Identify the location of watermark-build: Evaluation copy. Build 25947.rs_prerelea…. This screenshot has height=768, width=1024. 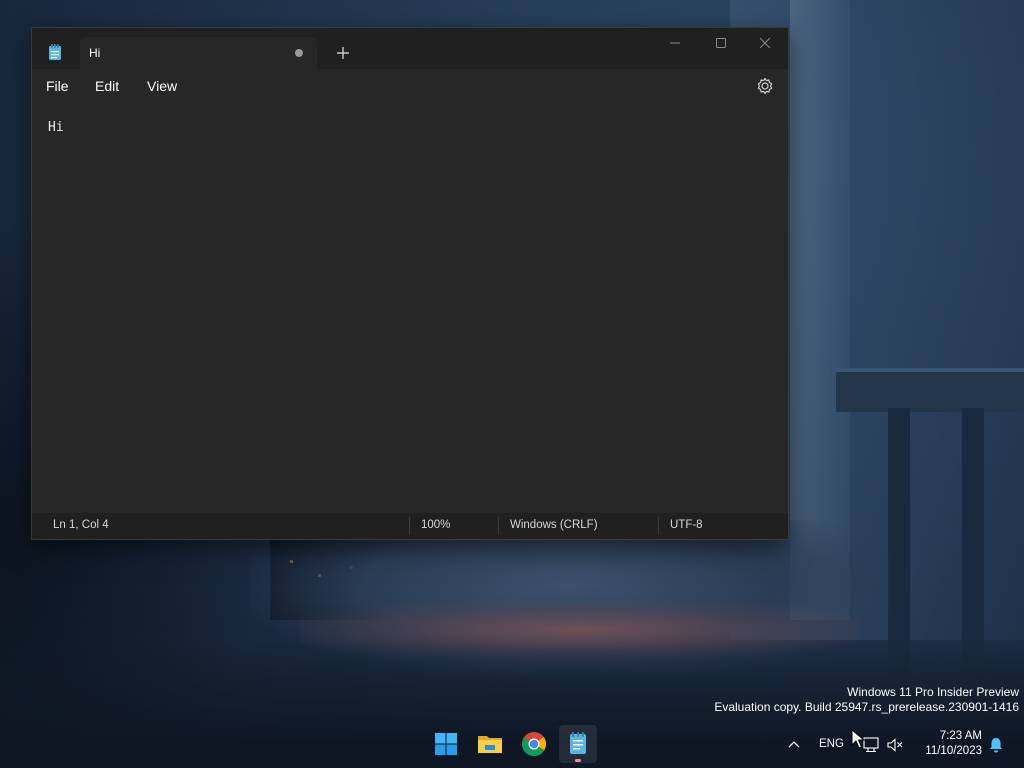
(866, 707).